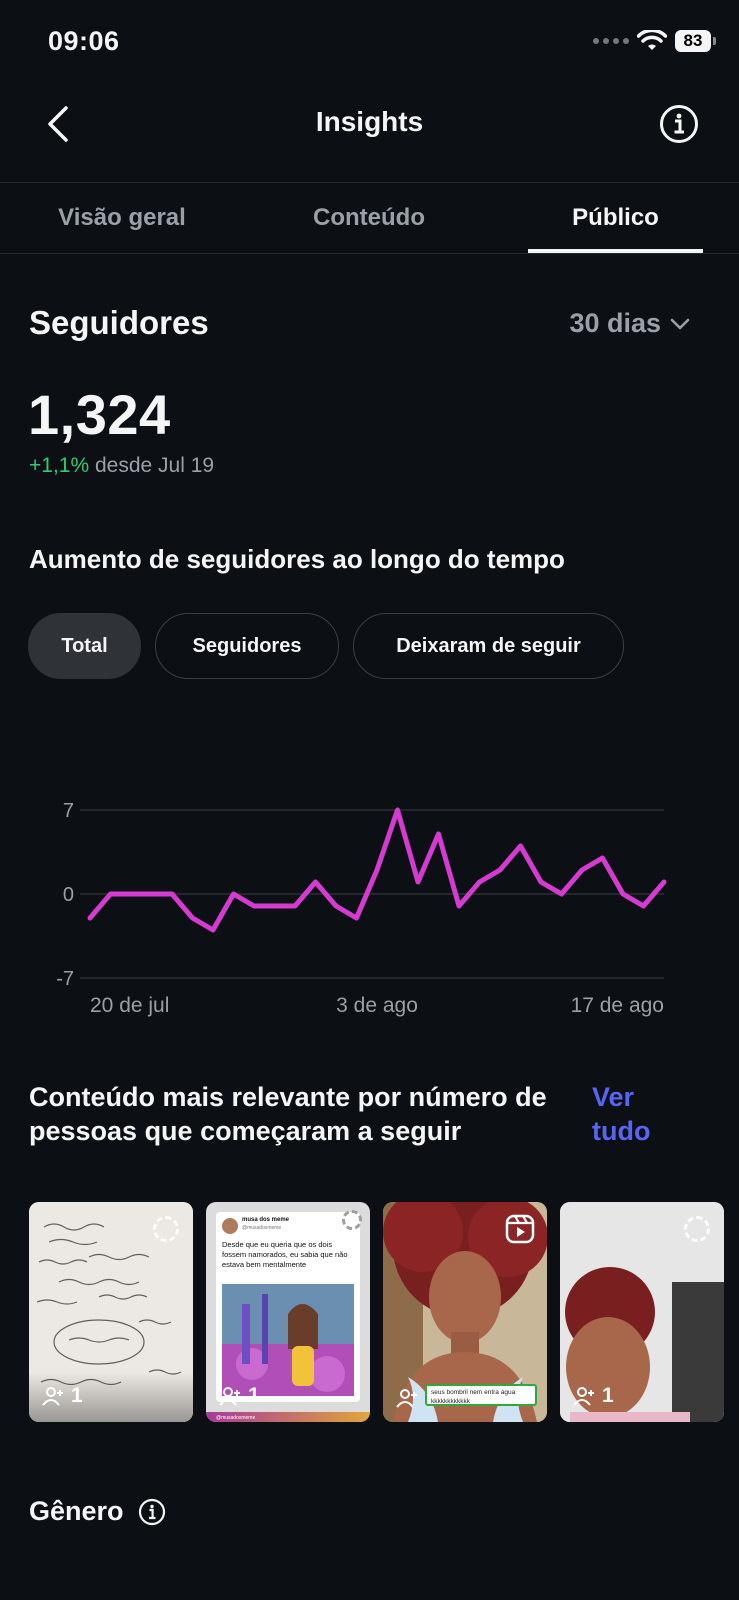 This screenshot has height=1600, width=739. I want to click on signal-icon, so click(611, 41).